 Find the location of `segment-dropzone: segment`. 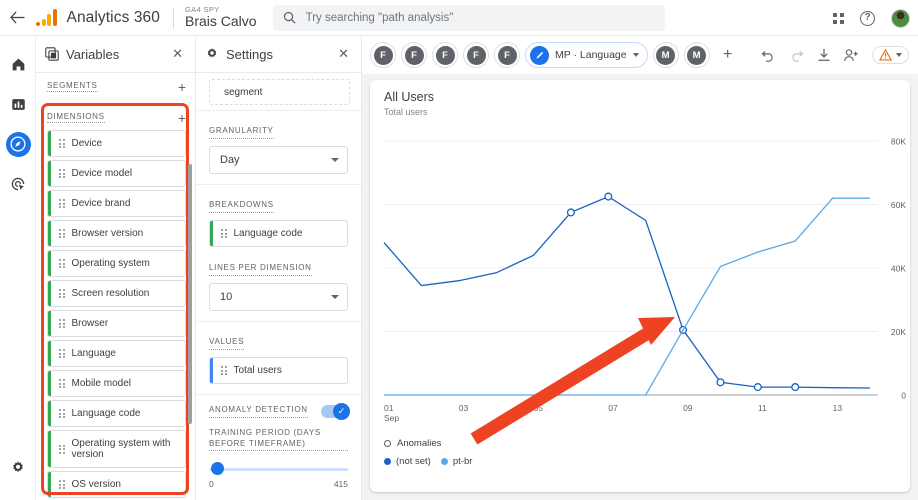

segment-dropzone: segment is located at coordinates (279, 92).